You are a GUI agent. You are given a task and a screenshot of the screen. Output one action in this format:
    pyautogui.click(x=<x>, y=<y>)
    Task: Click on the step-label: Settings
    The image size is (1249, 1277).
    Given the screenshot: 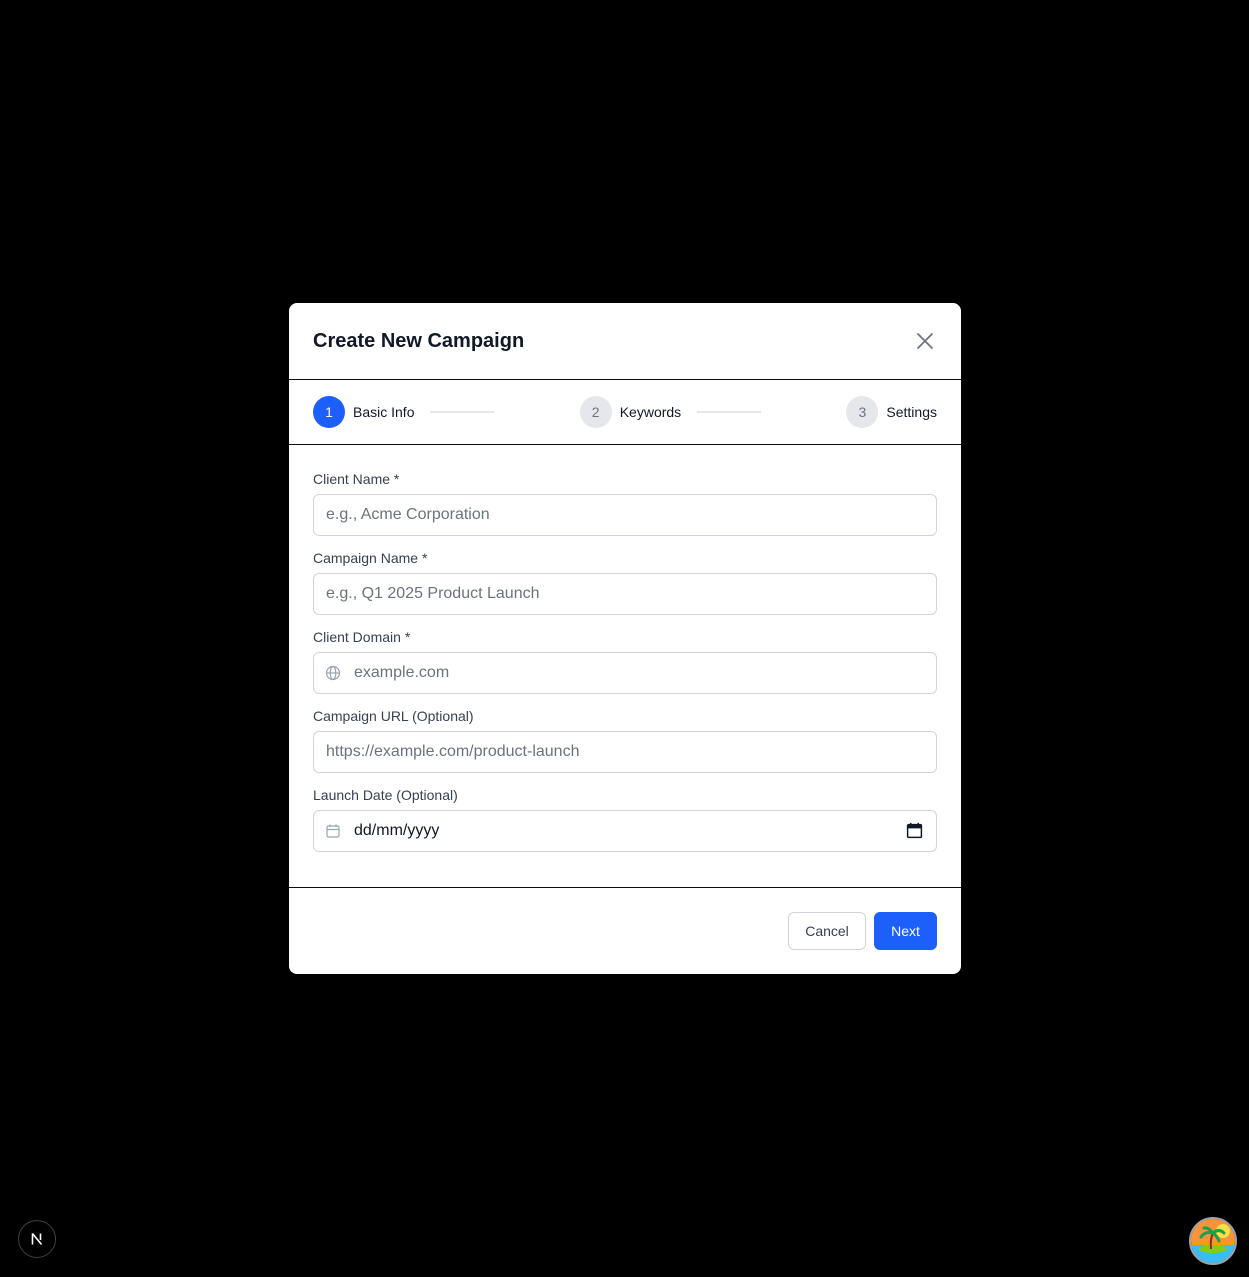 What is the action you would take?
    pyautogui.click(x=911, y=412)
    